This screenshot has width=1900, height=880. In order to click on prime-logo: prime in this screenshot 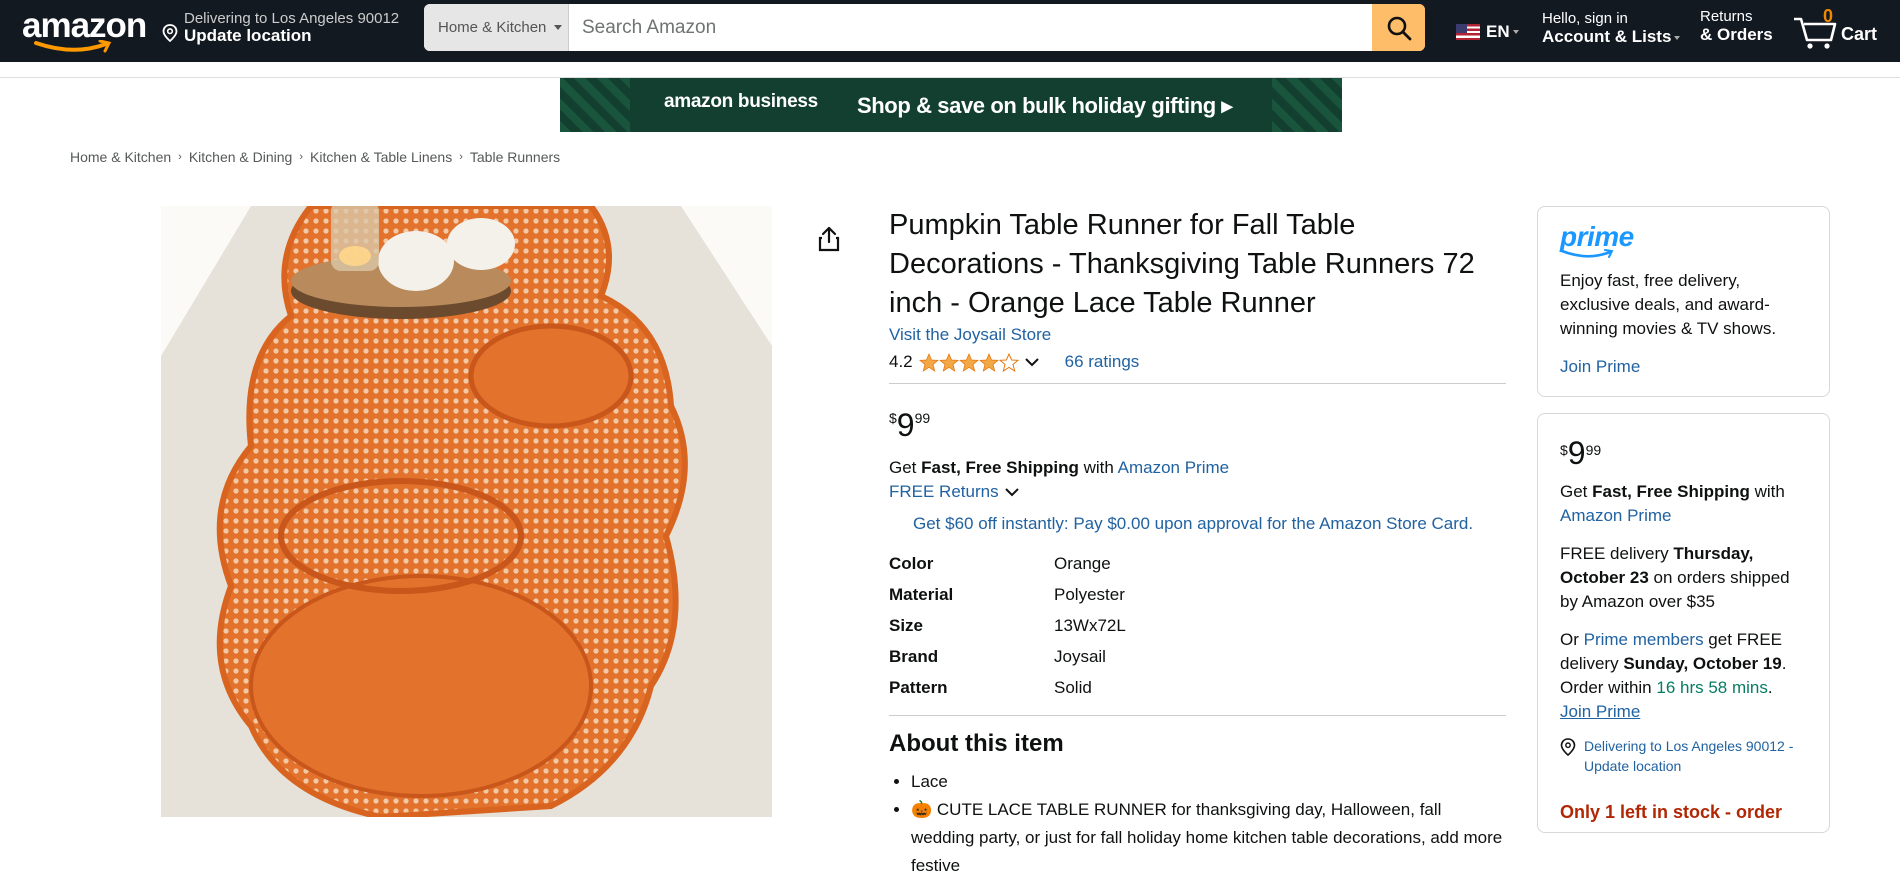, I will do `click(1597, 236)`.